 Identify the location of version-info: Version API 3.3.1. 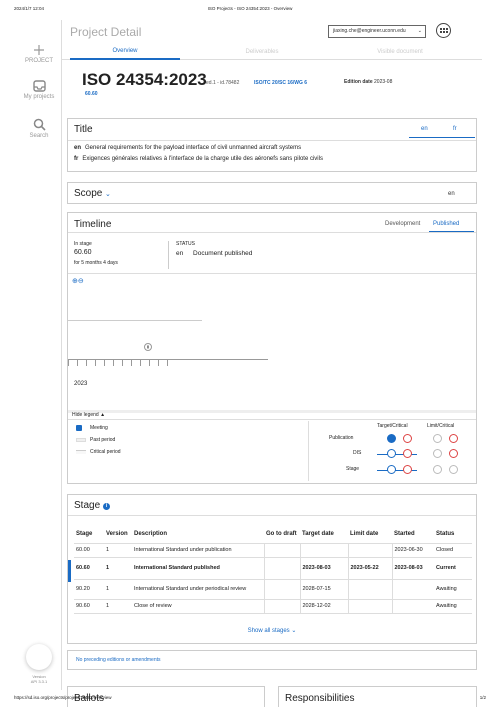
(39, 679).